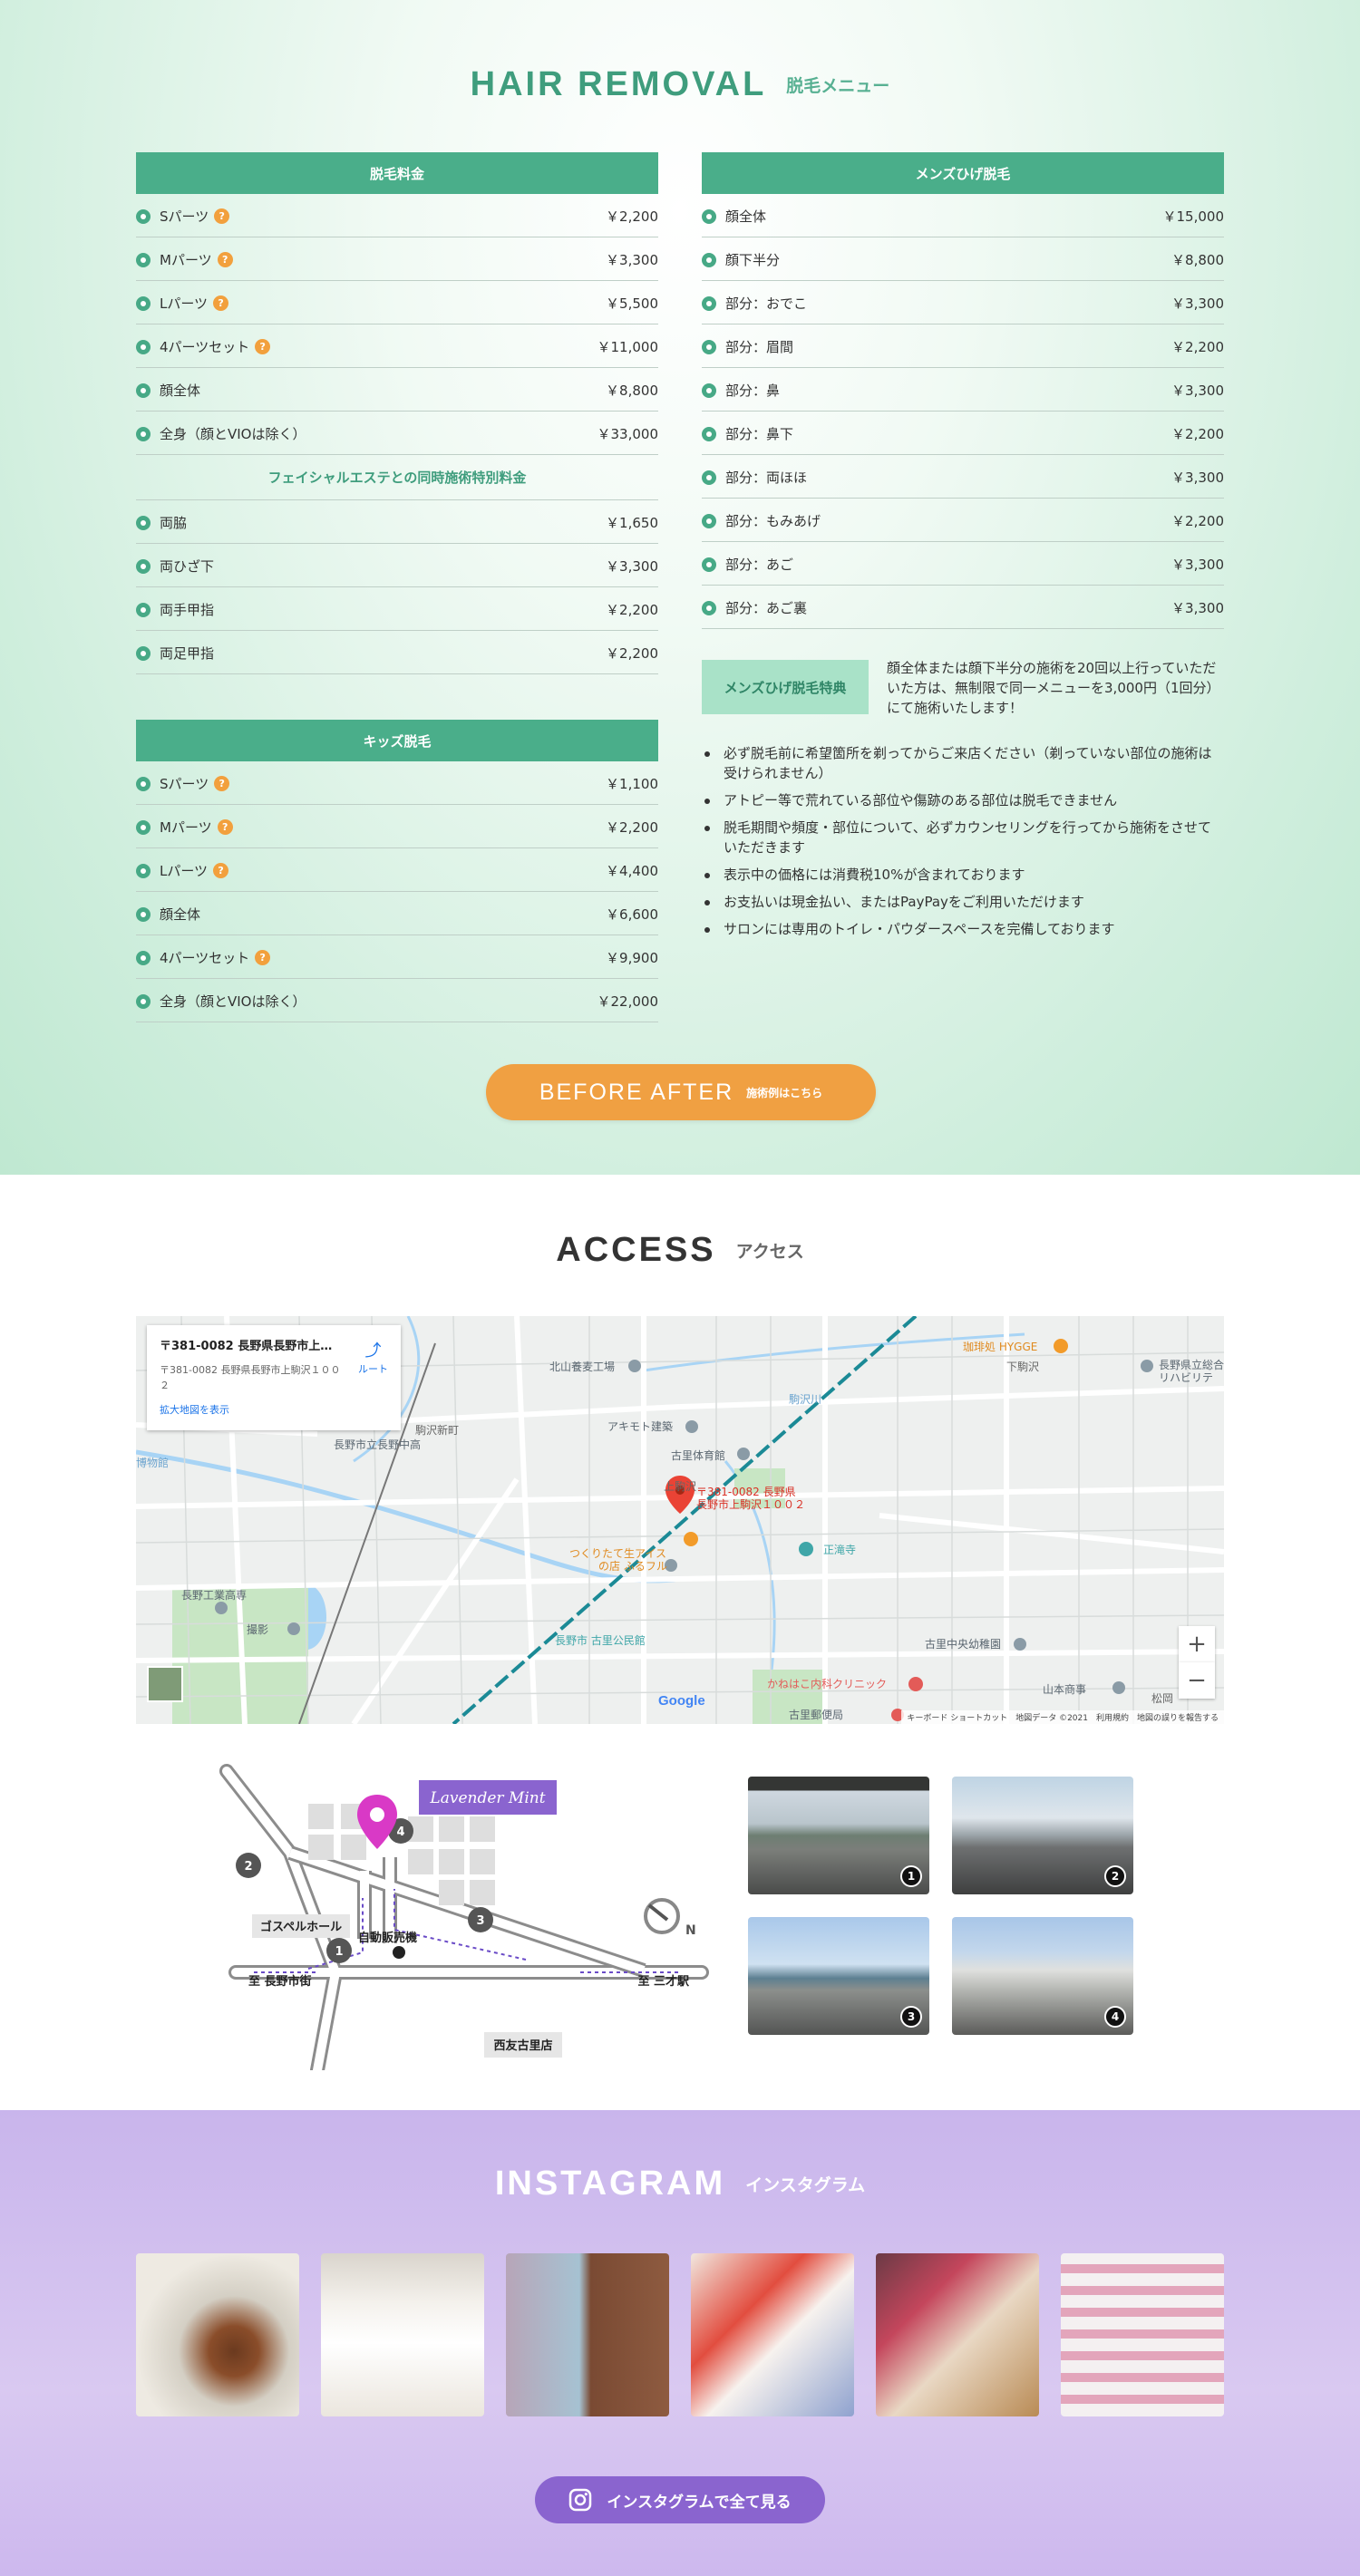 This screenshot has width=1360, height=2576. I want to click on price-row: 顔下半分 ￥8,800, so click(963, 259).